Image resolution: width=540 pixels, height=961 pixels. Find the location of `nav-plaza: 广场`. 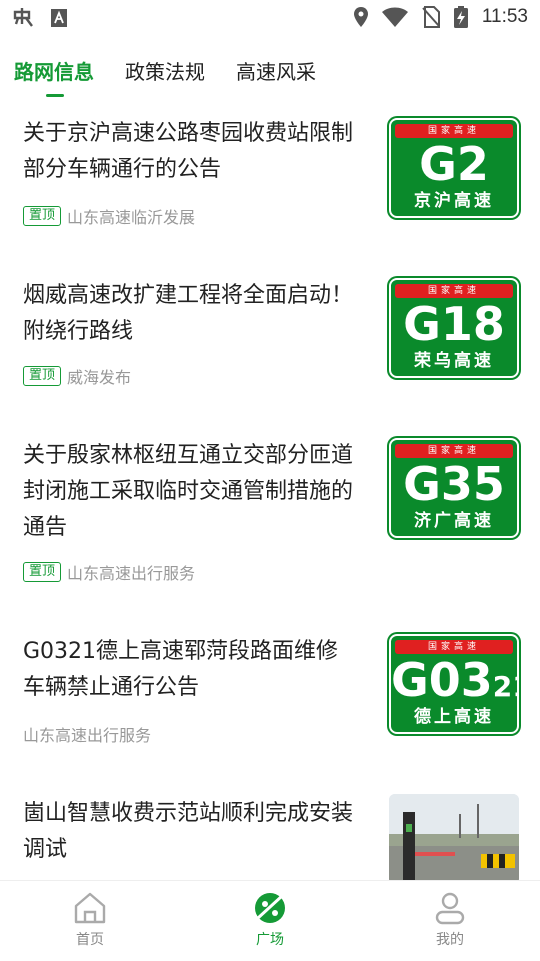

nav-plaza: 广场 is located at coordinates (270, 920).